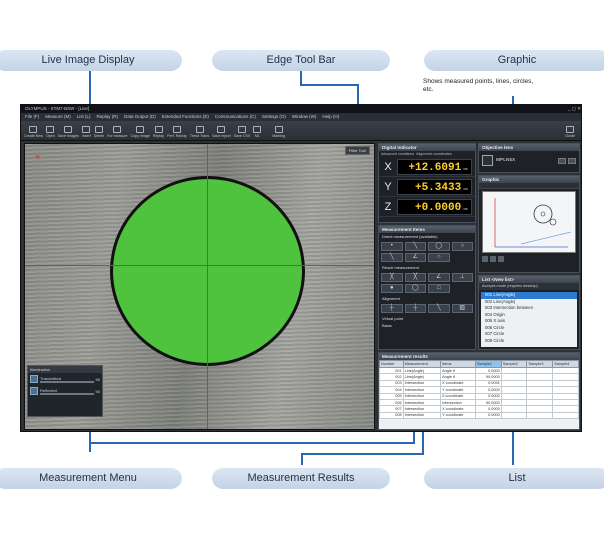  Describe the element at coordinates (462, 277) in the screenshot. I see `perpendicular-tool-button: ⊥` at that location.